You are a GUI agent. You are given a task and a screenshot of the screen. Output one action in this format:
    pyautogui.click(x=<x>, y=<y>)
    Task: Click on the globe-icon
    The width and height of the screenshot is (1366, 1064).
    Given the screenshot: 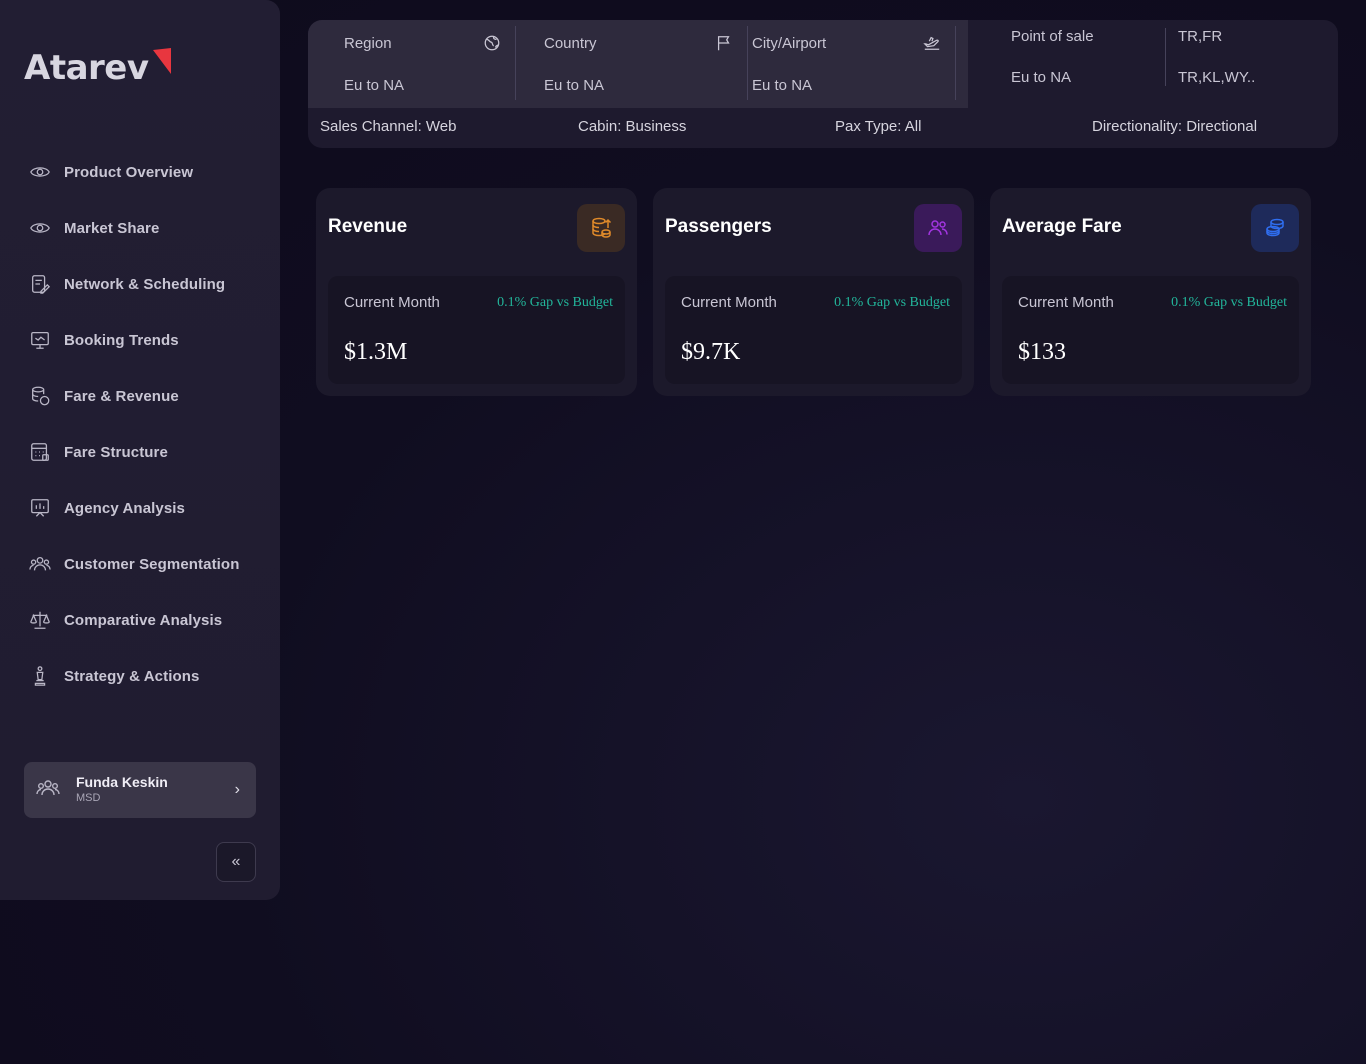 What is the action you would take?
    pyautogui.click(x=492, y=45)
    